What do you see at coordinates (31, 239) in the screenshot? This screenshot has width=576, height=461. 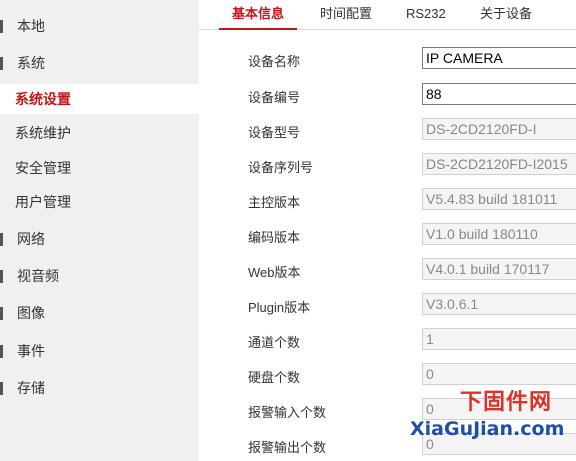 I see `sidebar-item-label: 网络` at bounding box center [31, 239].